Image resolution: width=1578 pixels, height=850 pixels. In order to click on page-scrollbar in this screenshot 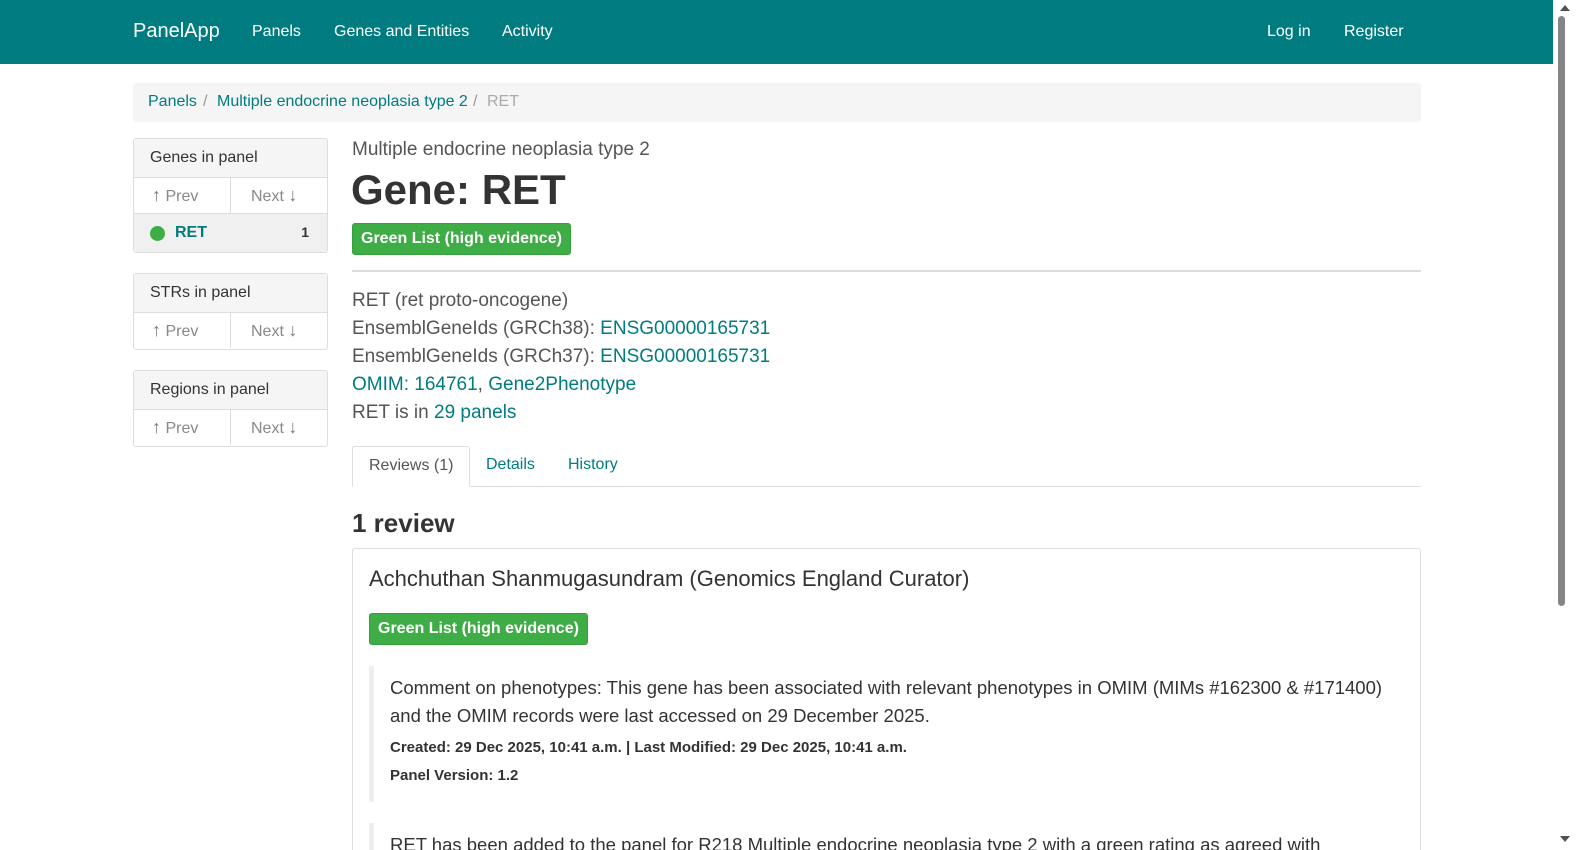, I will do `click(1565, 425)`.